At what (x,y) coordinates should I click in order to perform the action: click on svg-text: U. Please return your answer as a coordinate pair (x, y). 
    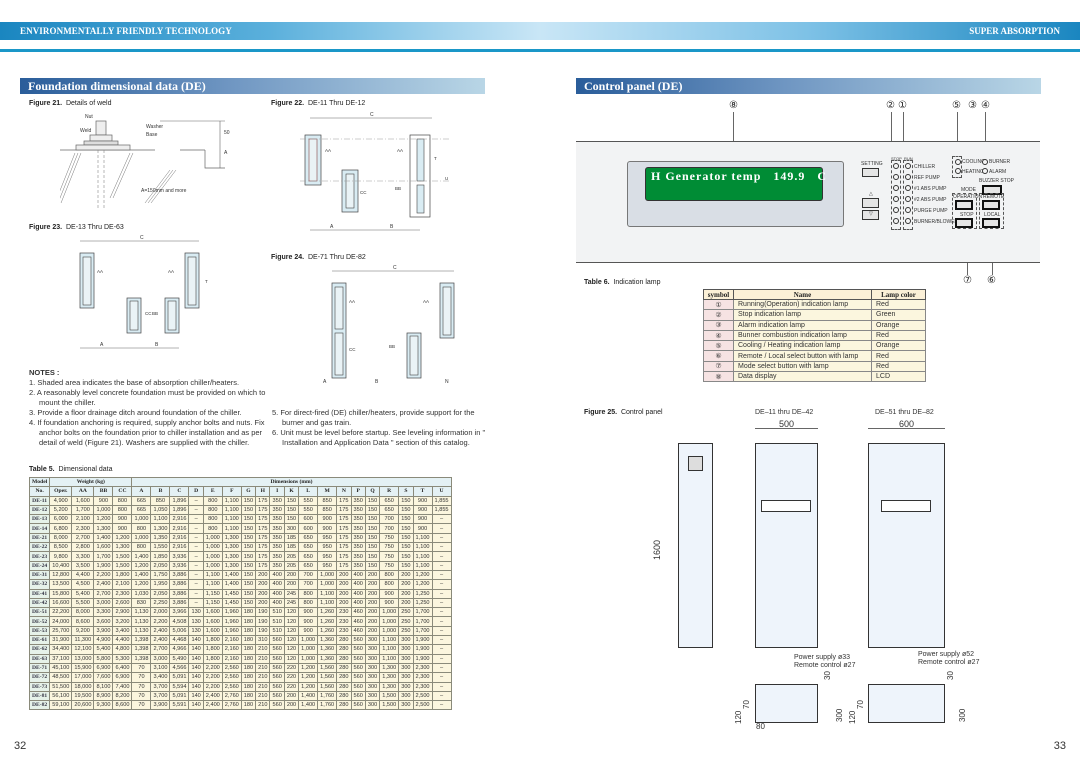
    Looking at the image, I should click on (446, 178).